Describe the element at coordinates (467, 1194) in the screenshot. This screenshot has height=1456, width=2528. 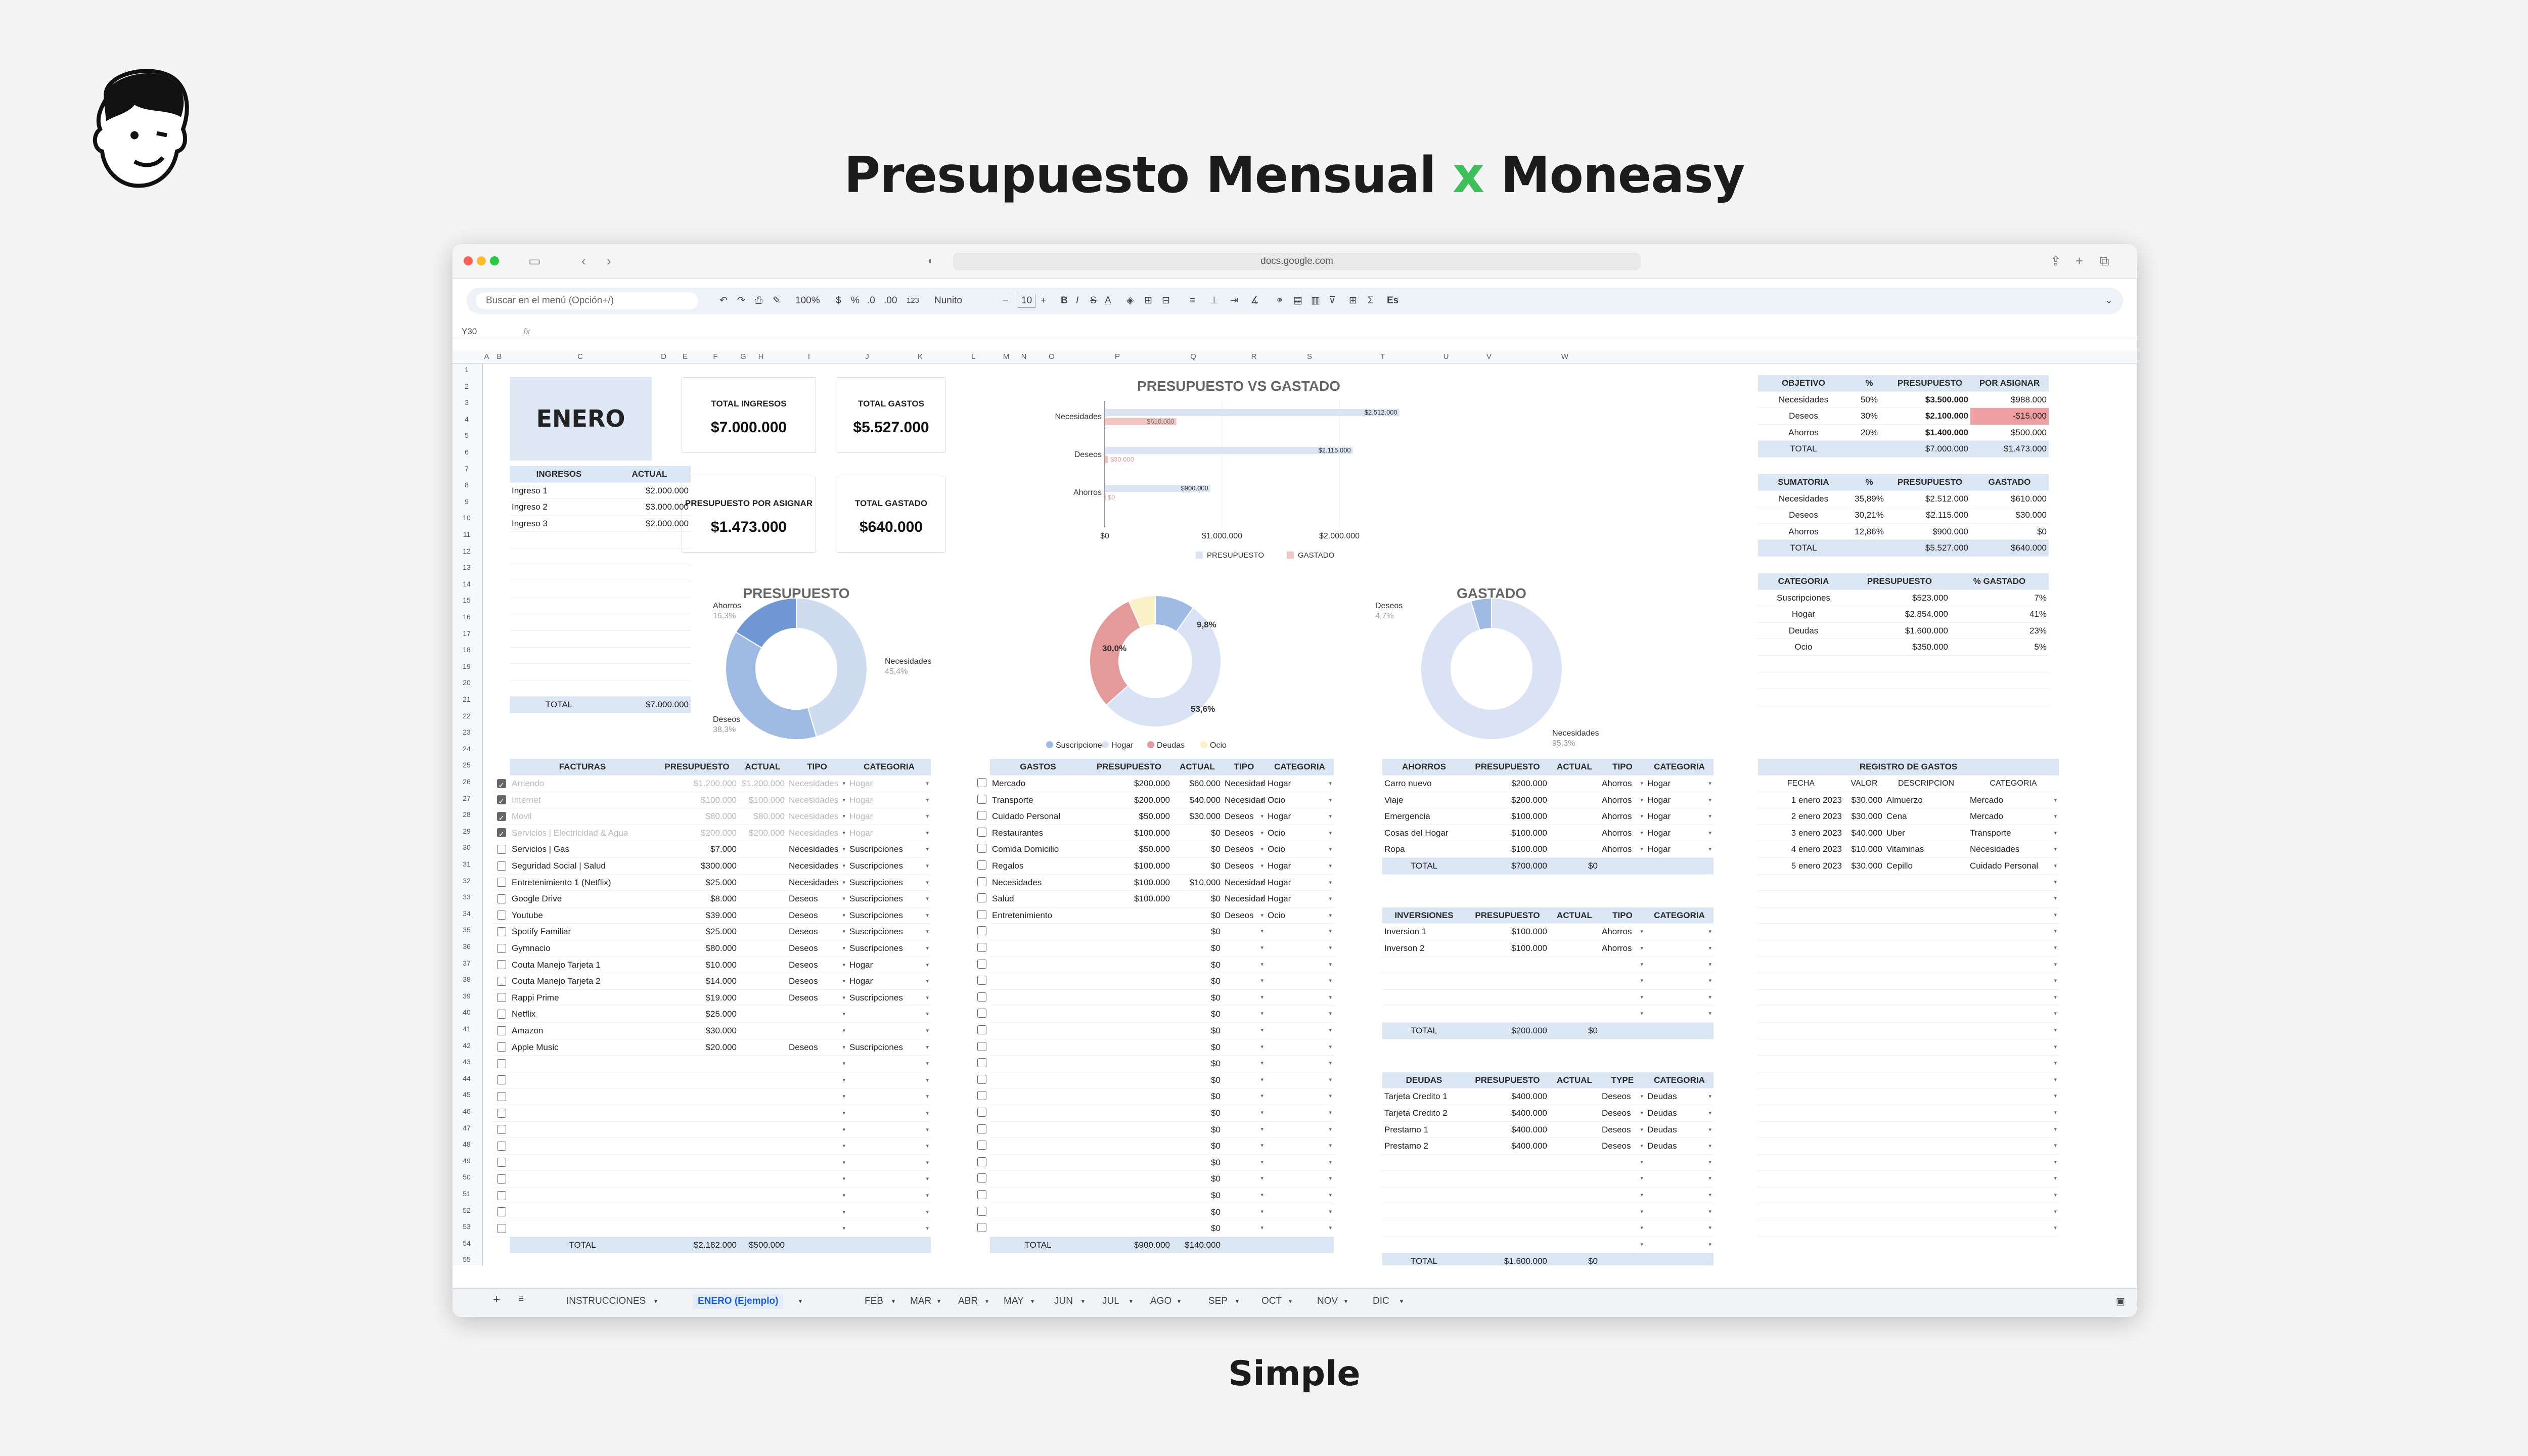
I see `row-header: 51` at that location.